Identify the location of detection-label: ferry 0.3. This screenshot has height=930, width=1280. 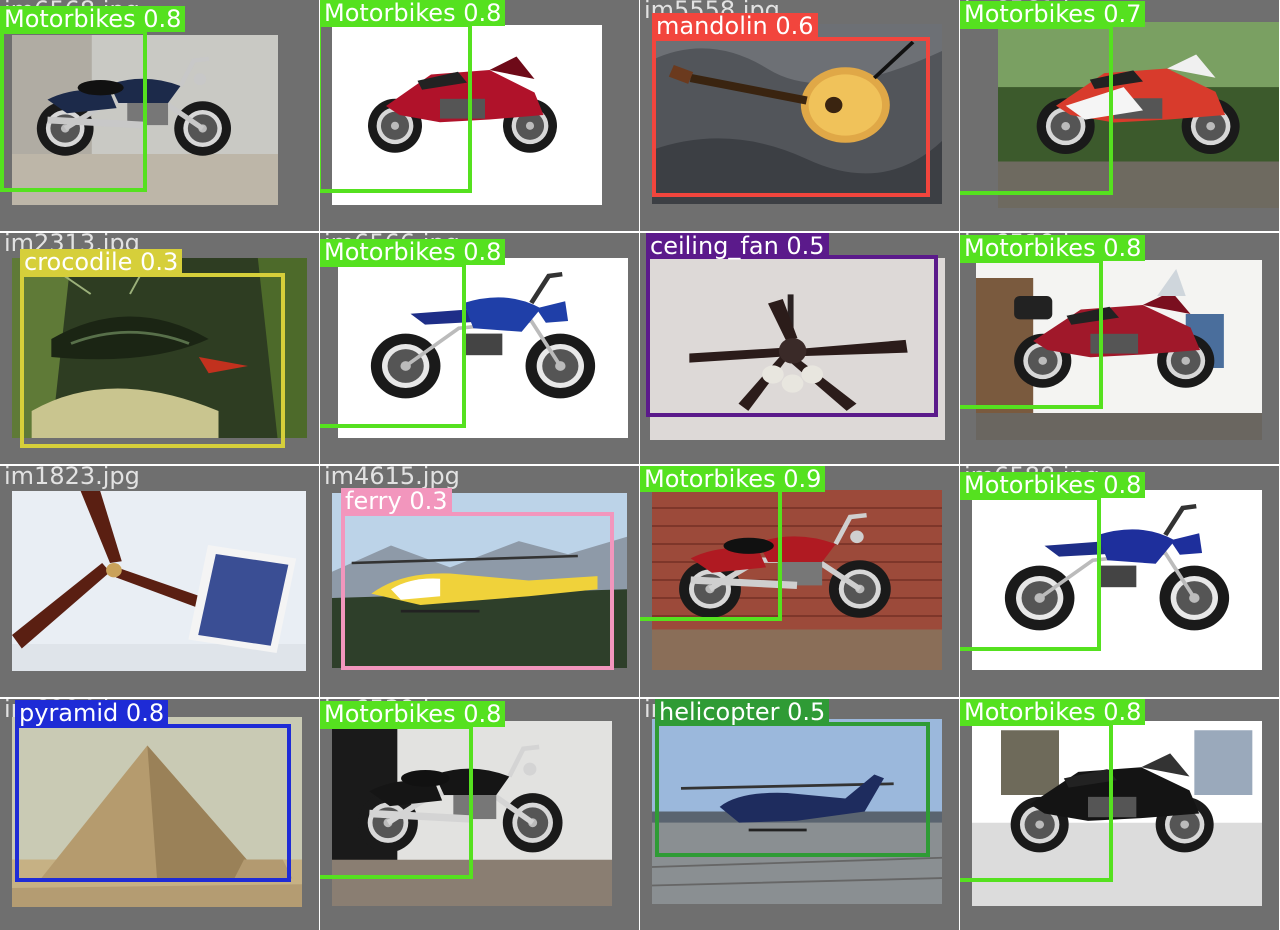
(396, 501).